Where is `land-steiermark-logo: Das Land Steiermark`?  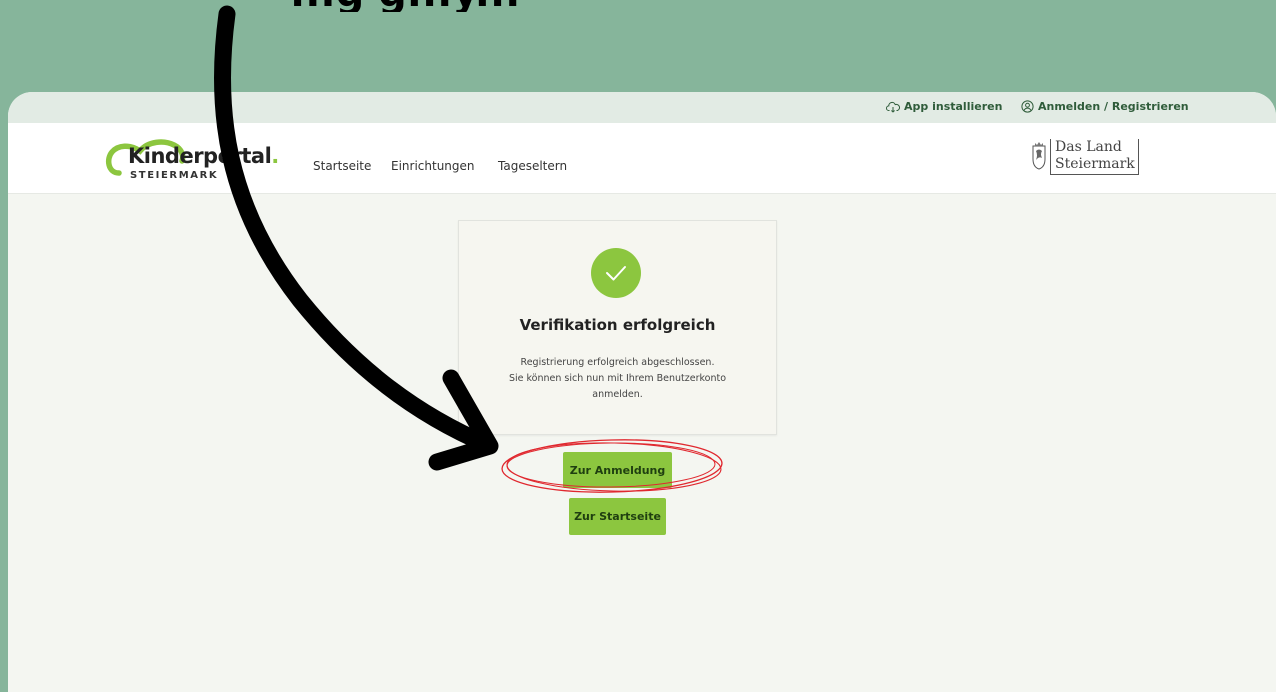
land-steiermark-logo: Das Land Steiermark is located at coordinates (1090, 161).